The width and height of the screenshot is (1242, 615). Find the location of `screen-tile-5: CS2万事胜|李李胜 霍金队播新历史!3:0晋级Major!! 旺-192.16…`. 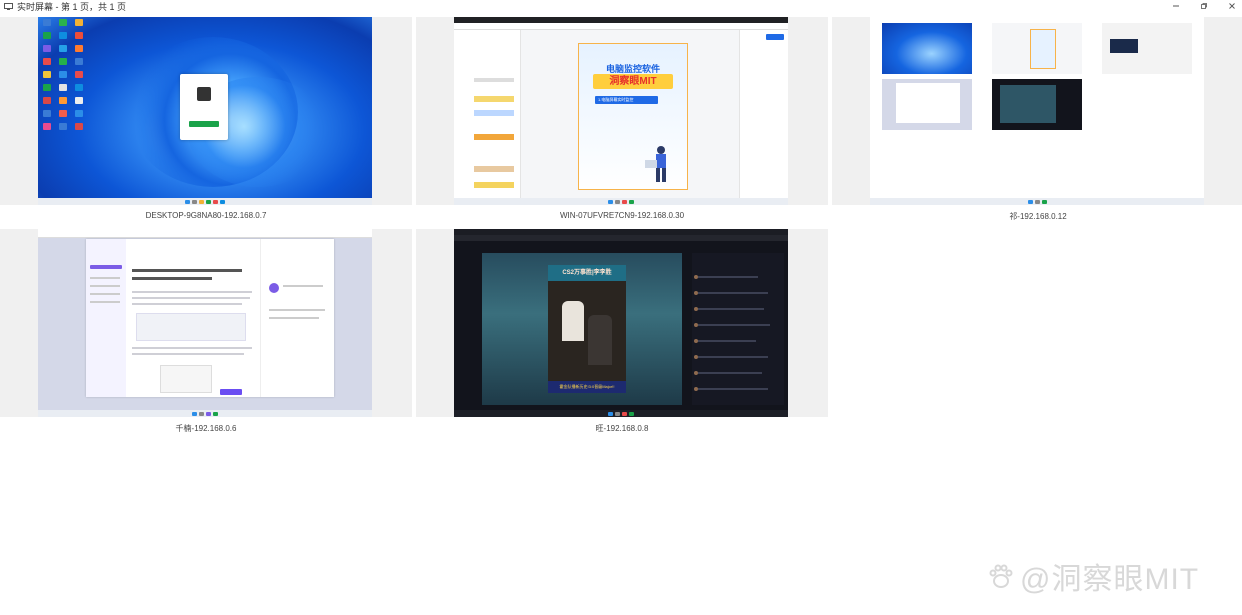

screen-tile-5: CS2万事胜|李李胜 霍金队播新历史!3:0晋级Major!! 旺-192.16… is located at coordinates (622, 336).